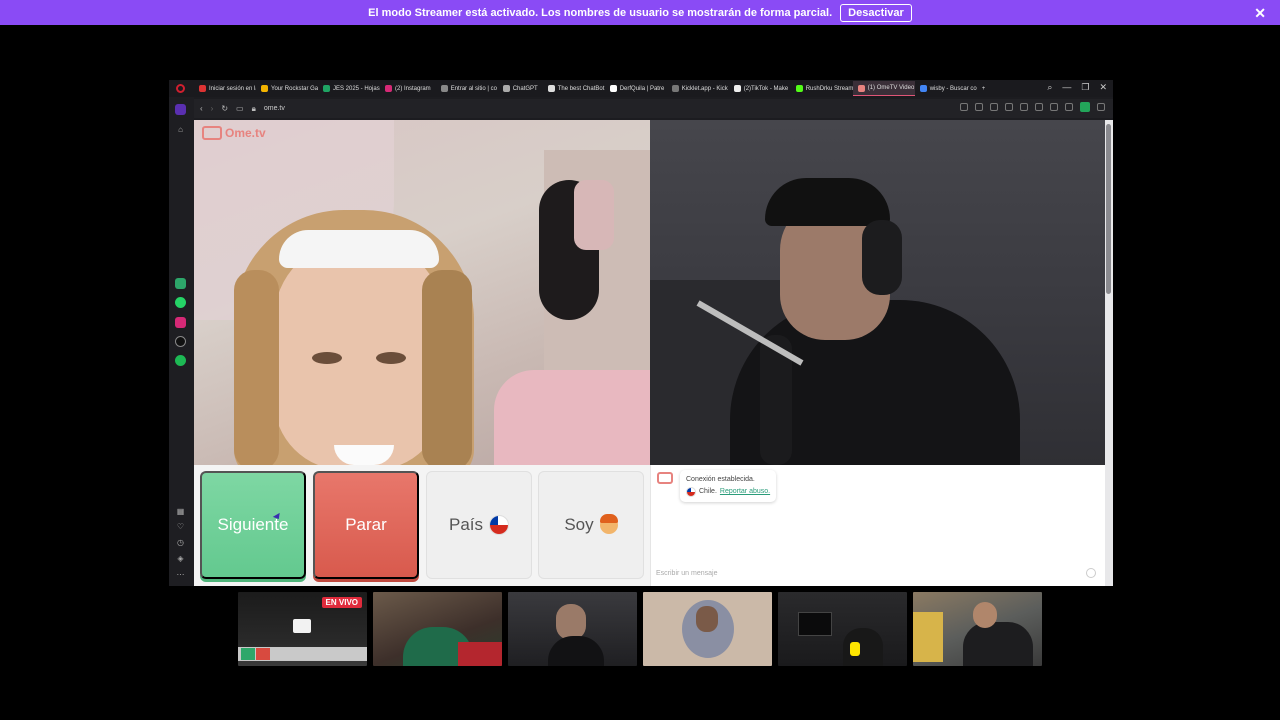 This screenshot has height=720, width=1280. Describe the element at coordinates (1077, 87) in the screenshot. I see `window-controls: ⌕ — ❐ ✕` at that location.